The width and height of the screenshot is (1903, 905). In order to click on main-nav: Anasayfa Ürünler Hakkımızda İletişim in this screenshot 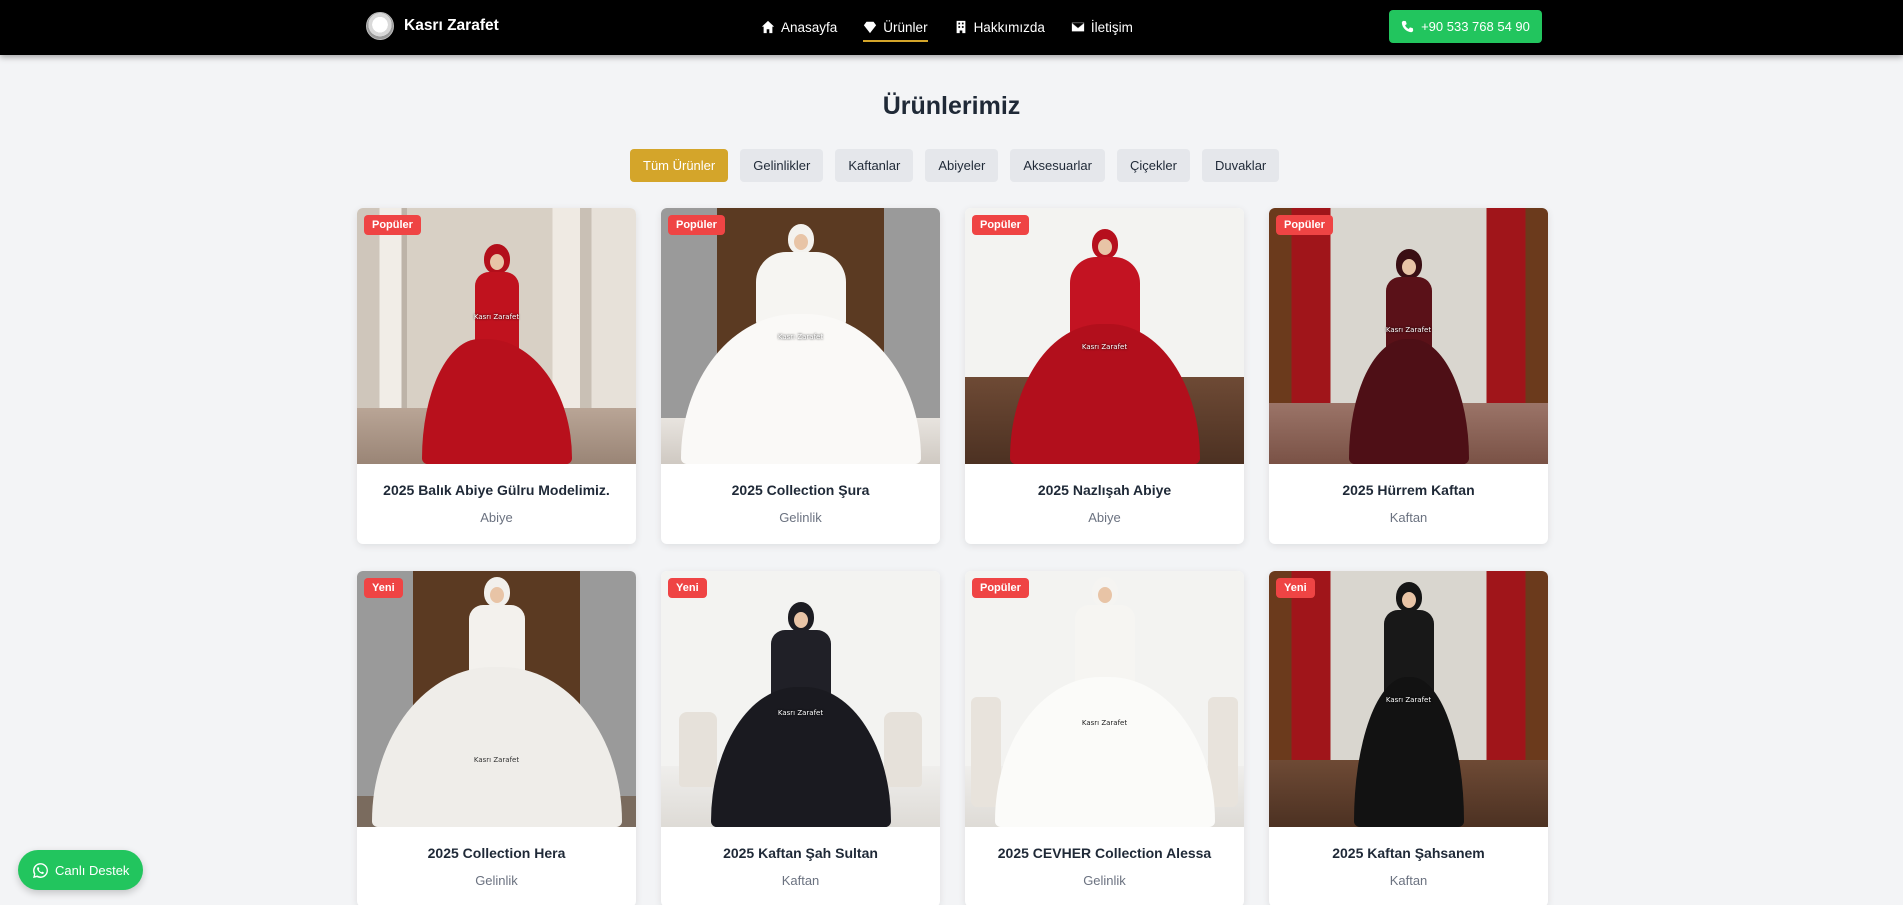, I will do `click(947, 29)`.